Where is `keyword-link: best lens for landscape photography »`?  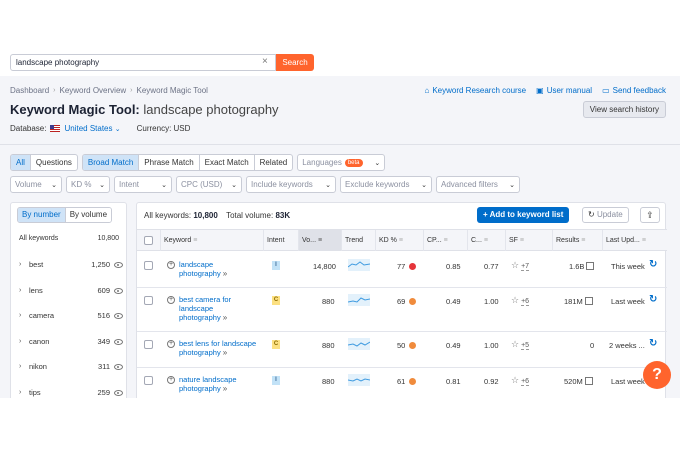 keyword-link: best lens for landscape photography » is located at coordinates (226, 348).